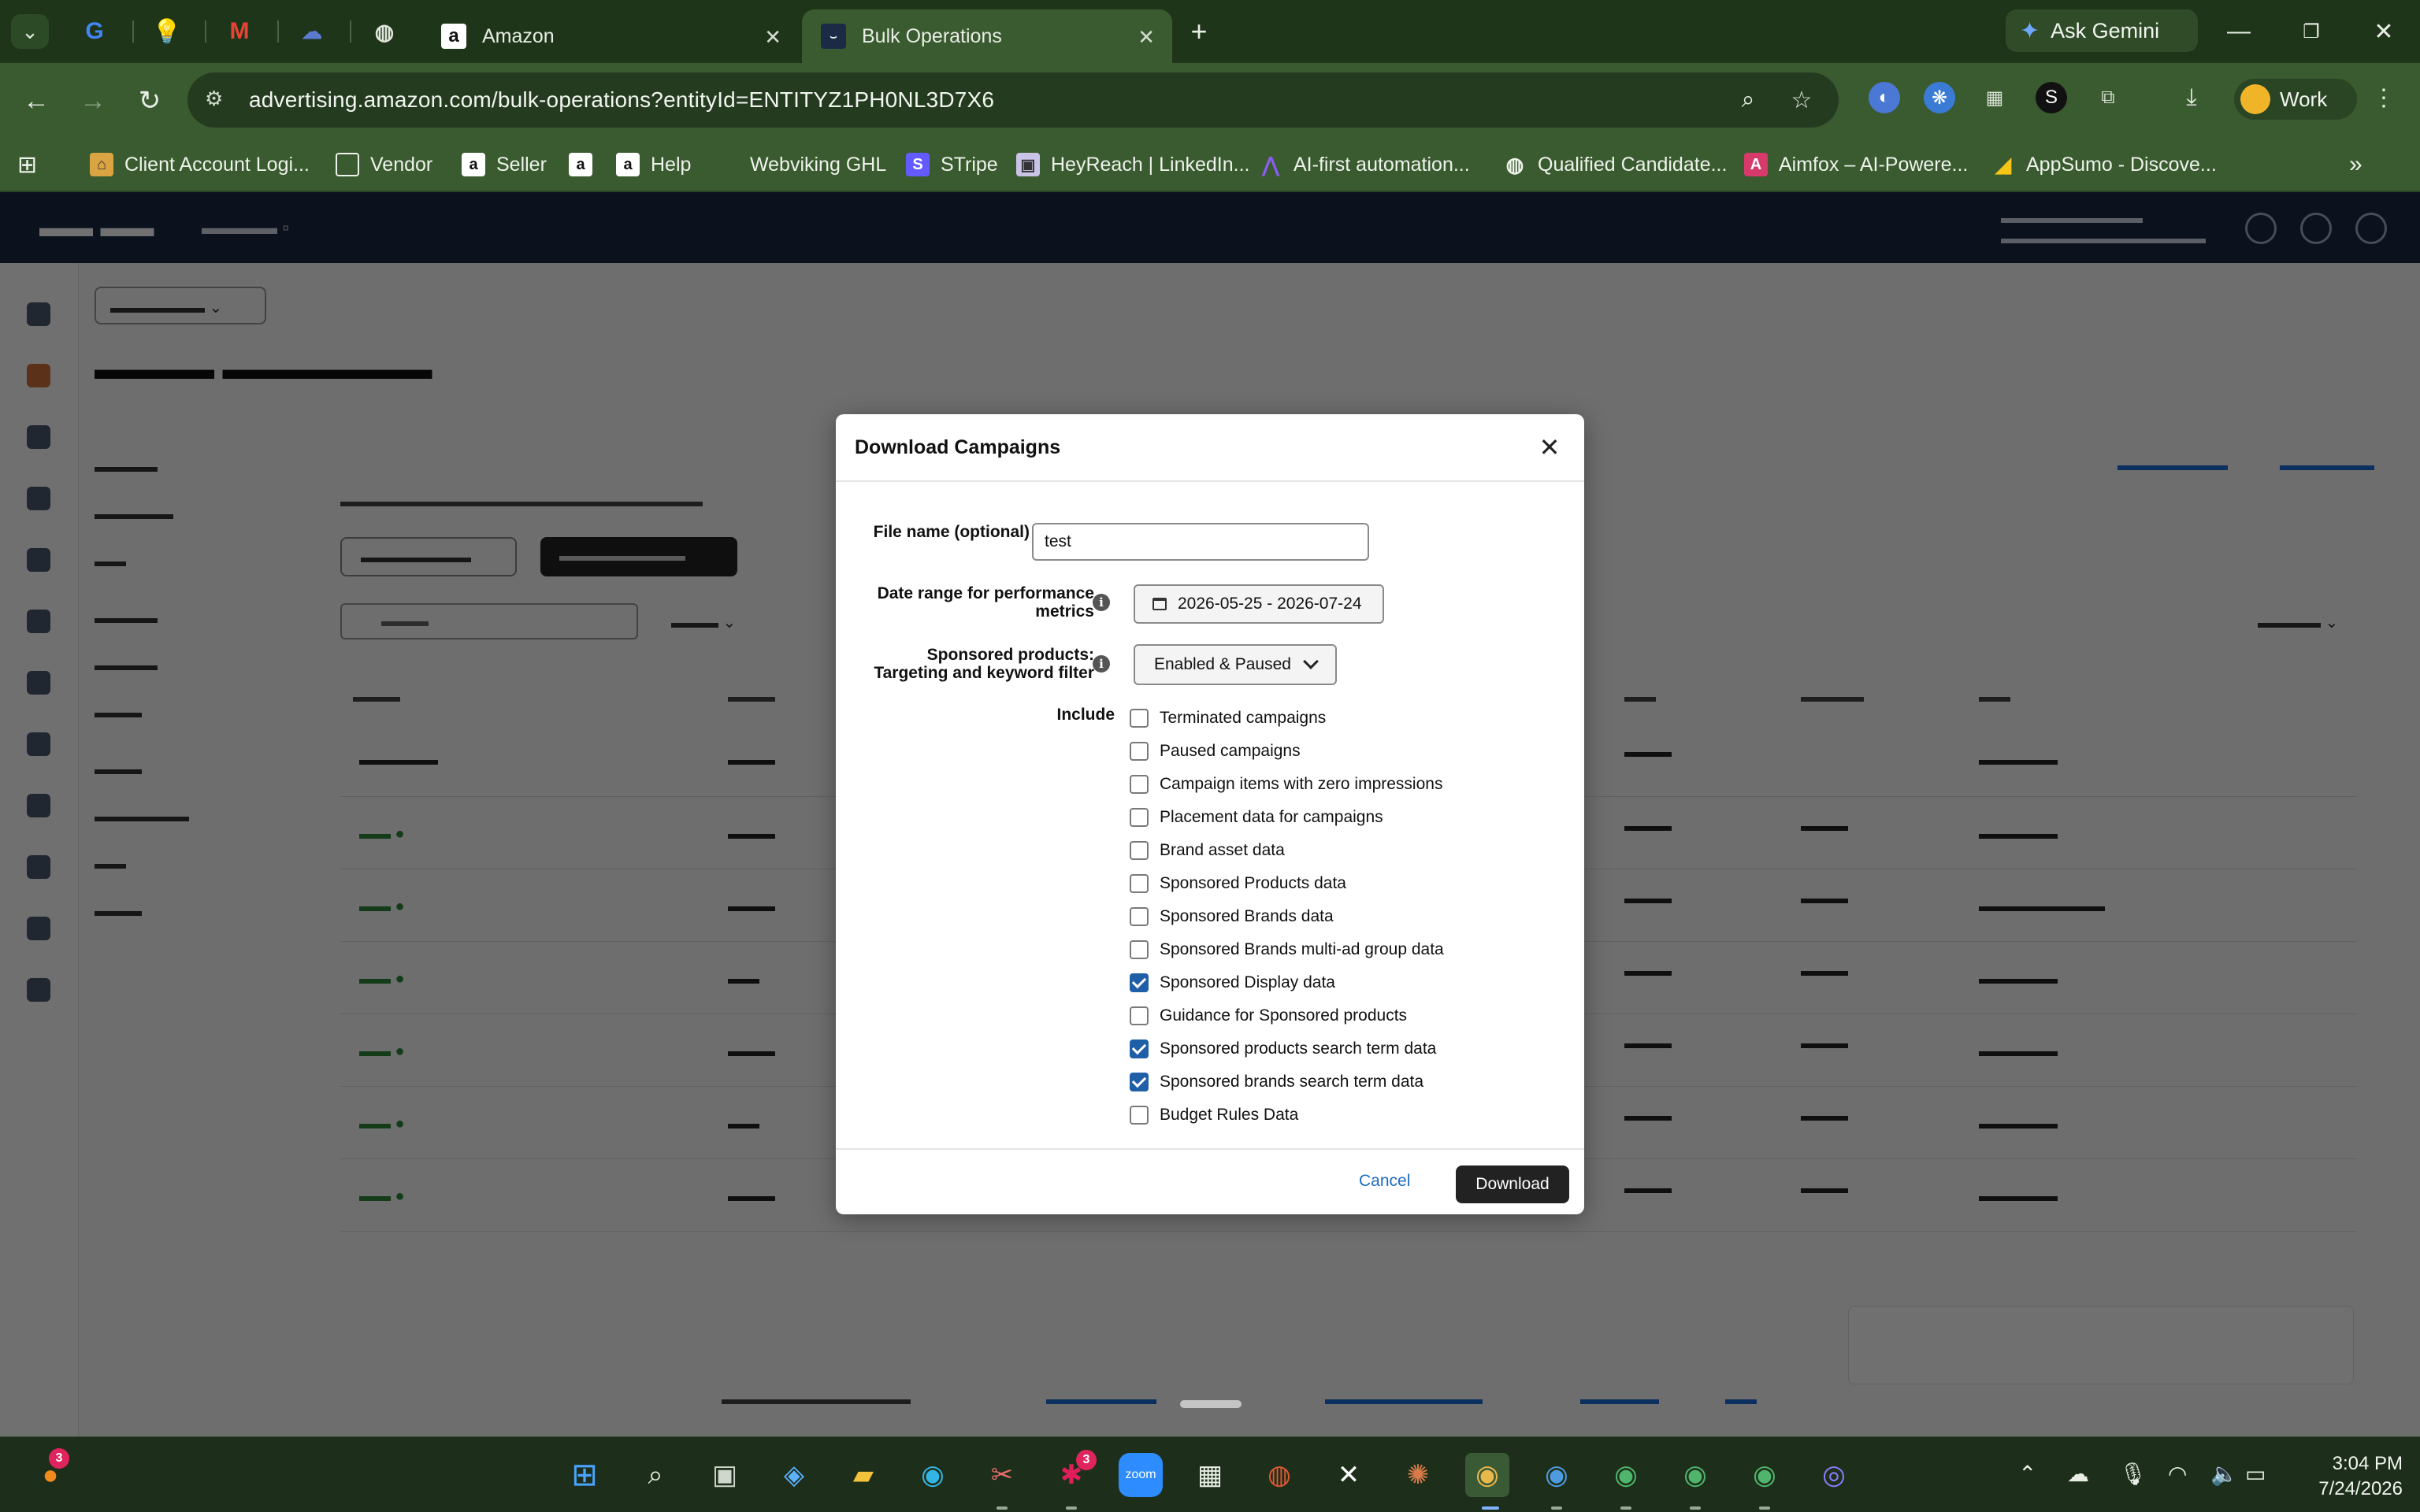  Describe the element at coordinates (818, 165) in the screenshot. I see `bookmark-webviking: Webviking GHL` at that location.